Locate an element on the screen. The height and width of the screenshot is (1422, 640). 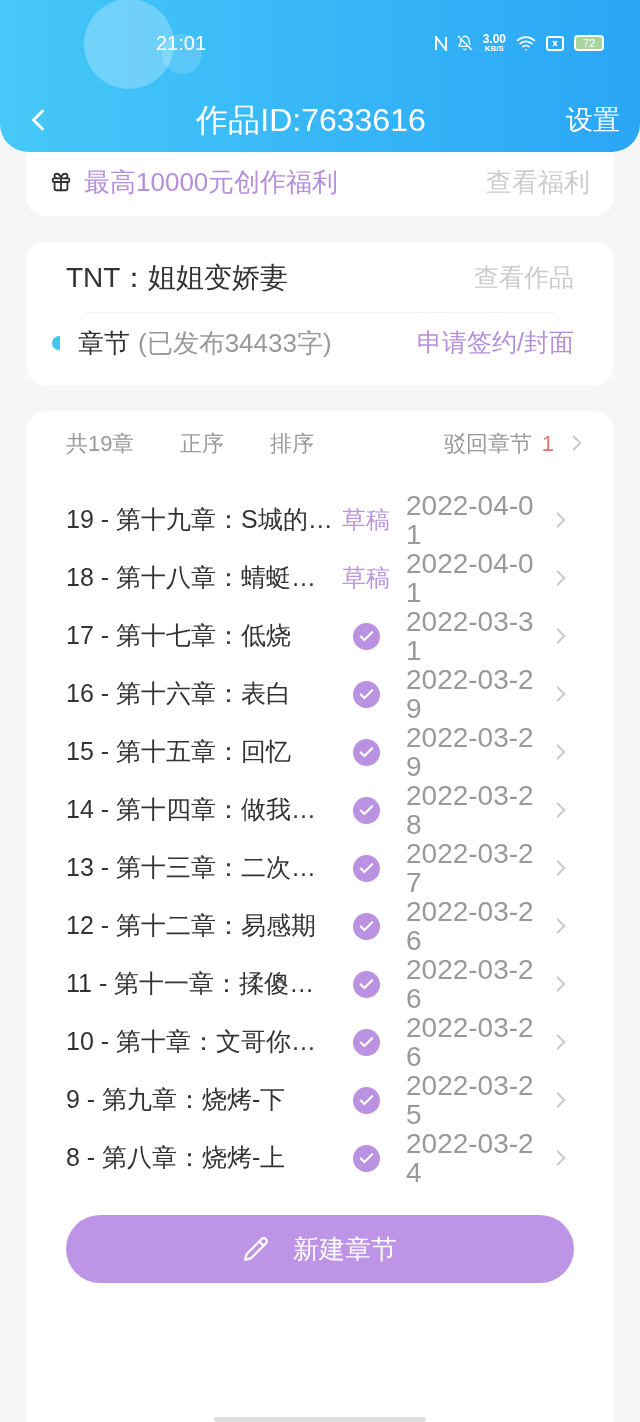
chapter-row: 8 - 第八章：烧烤-上 2022-03-24 is located at coordinates (320, 1158).